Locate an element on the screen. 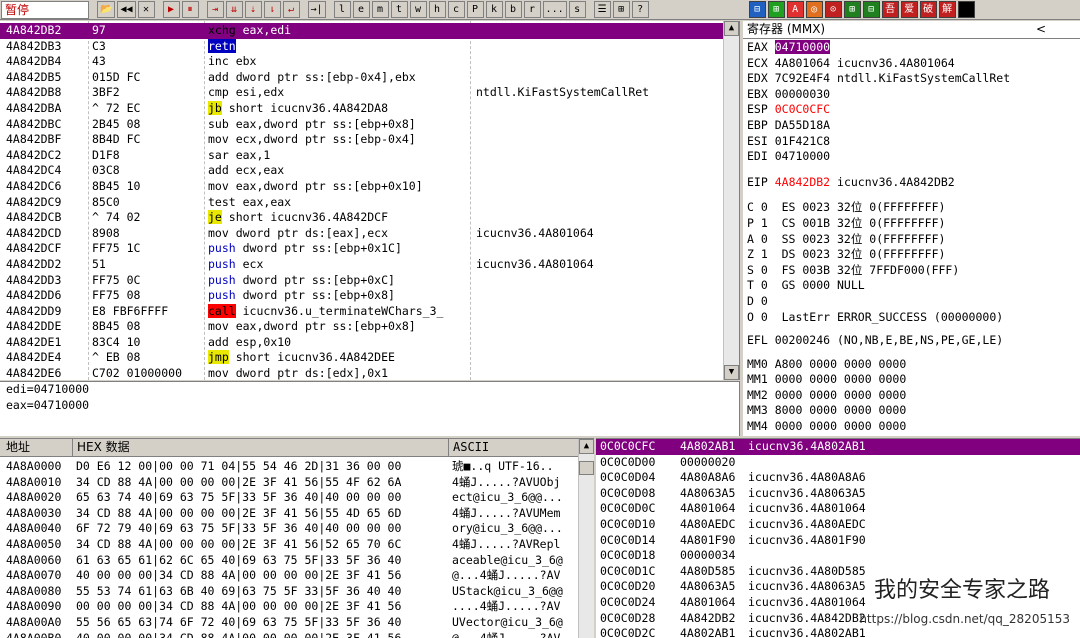 This screenshot has width=1080, height=638. plugin-ai-icon: 爱 is located at coordinates (909, 9).